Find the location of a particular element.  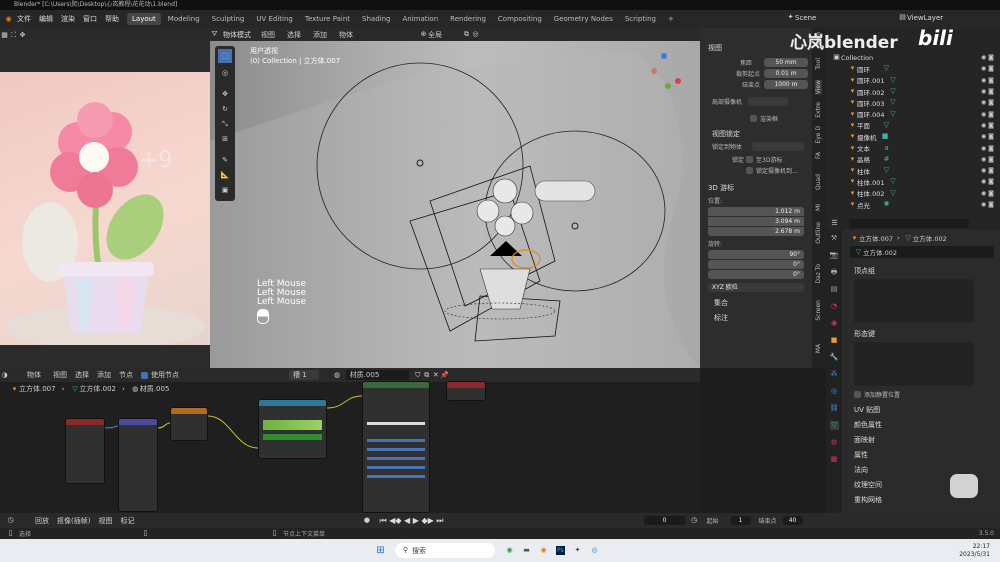

mesh-name-field: ▽ 立方体.002 is located at coordinates (922, 252).